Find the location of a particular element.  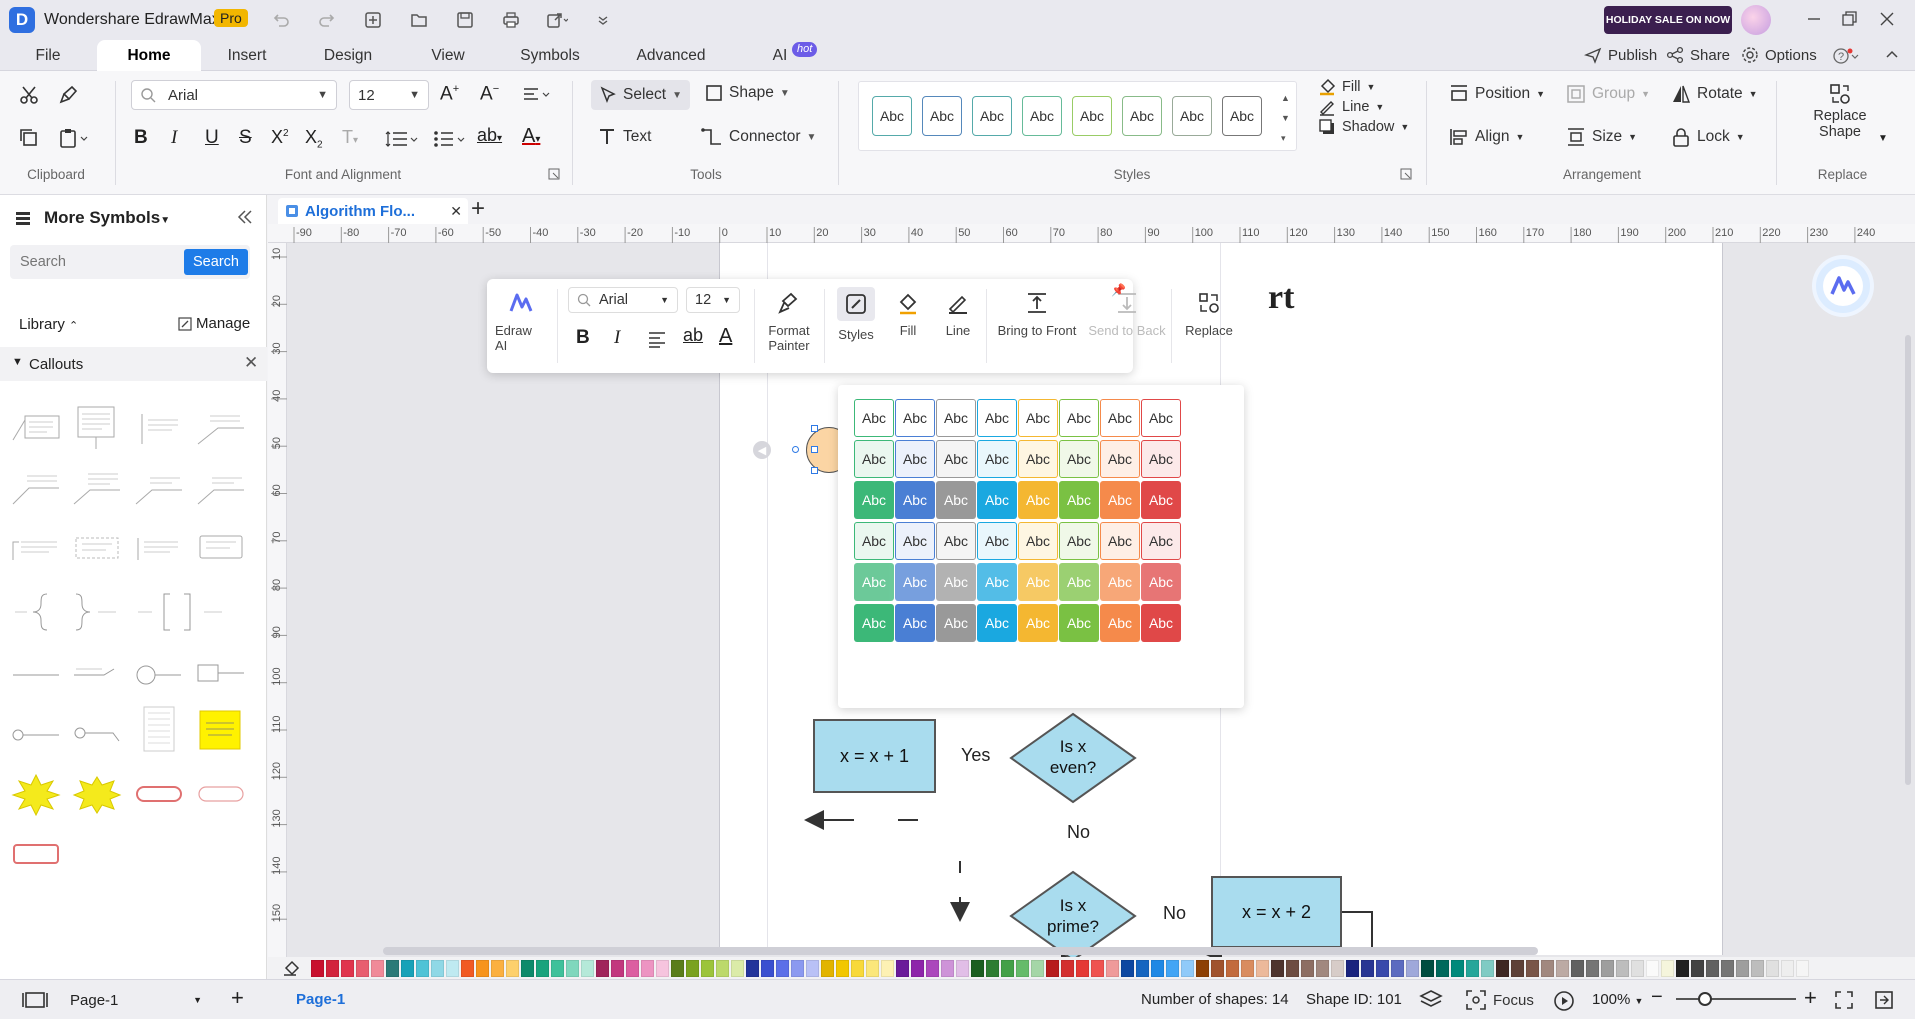

tab-ai: AI is located at coordinates (780, 55).